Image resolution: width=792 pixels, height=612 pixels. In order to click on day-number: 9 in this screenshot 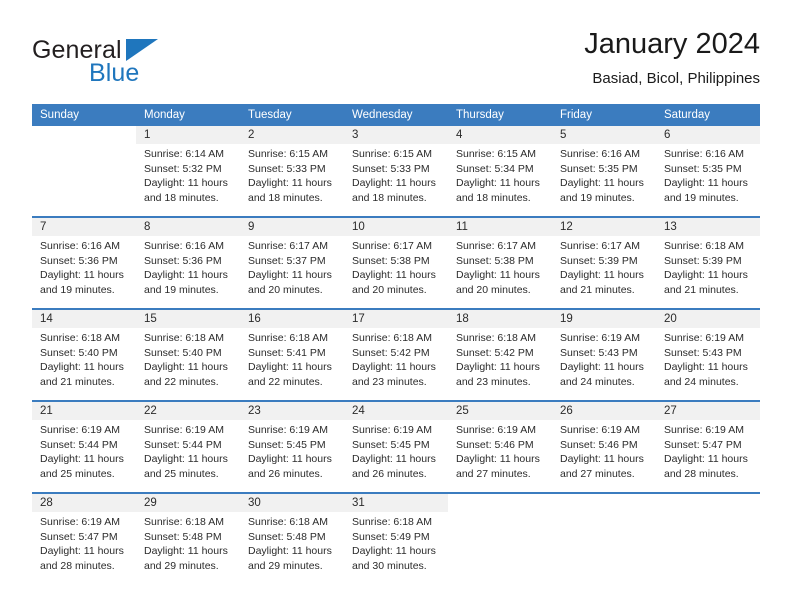, I will do `click(292, 227)`.